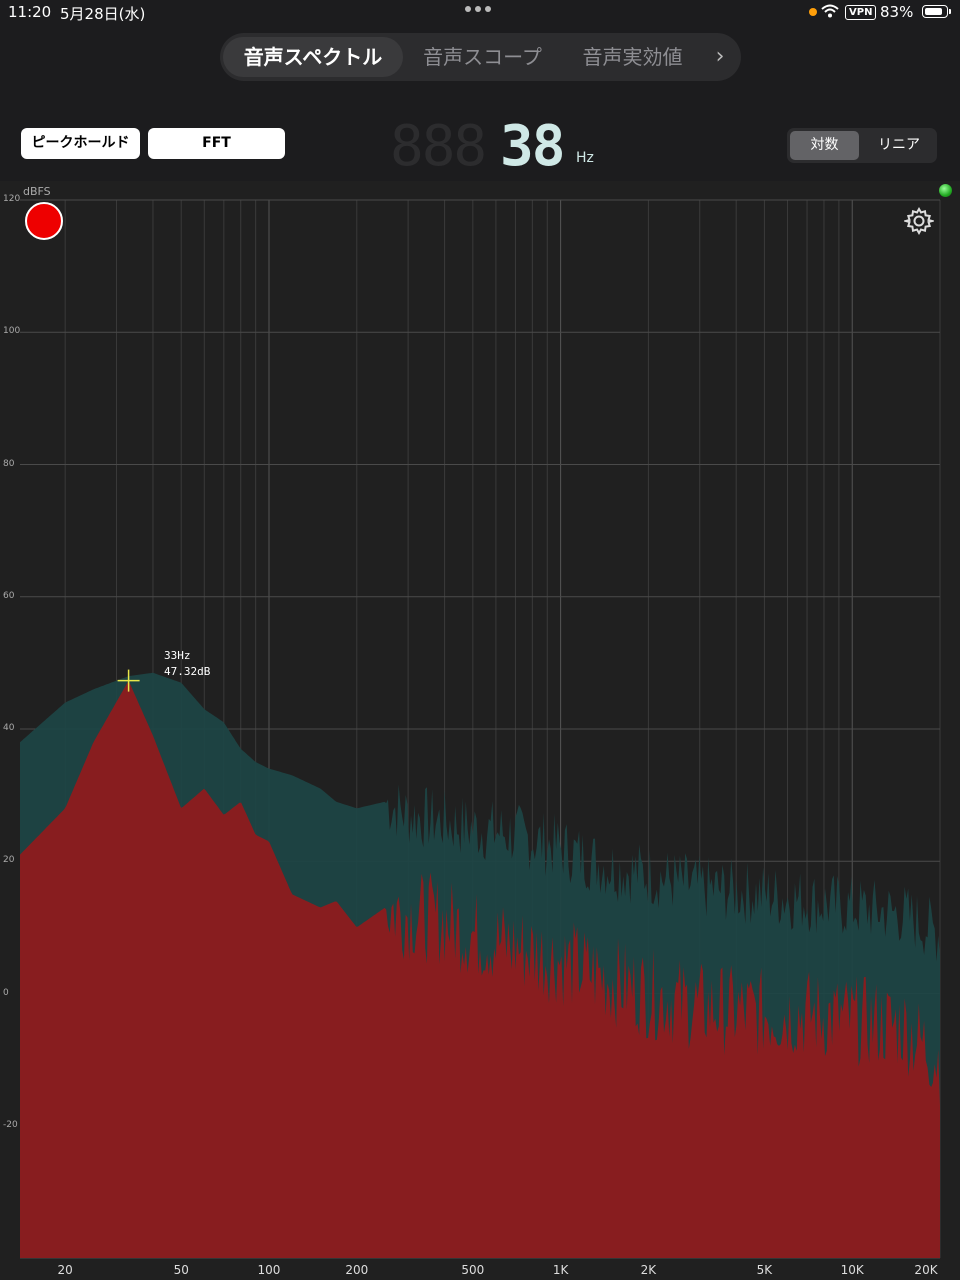 This screenshot has width=960, height=1280. I want to click on y-tick-label: 60, so click(9, 595).